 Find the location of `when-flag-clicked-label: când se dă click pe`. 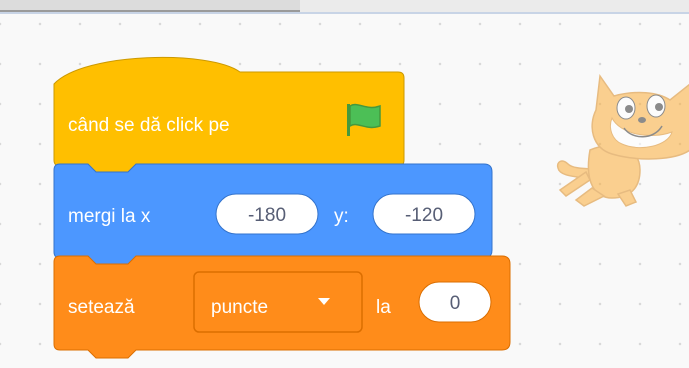

when-flag-clicked-label: când se dă click pe is located at coordinates (149, 125).